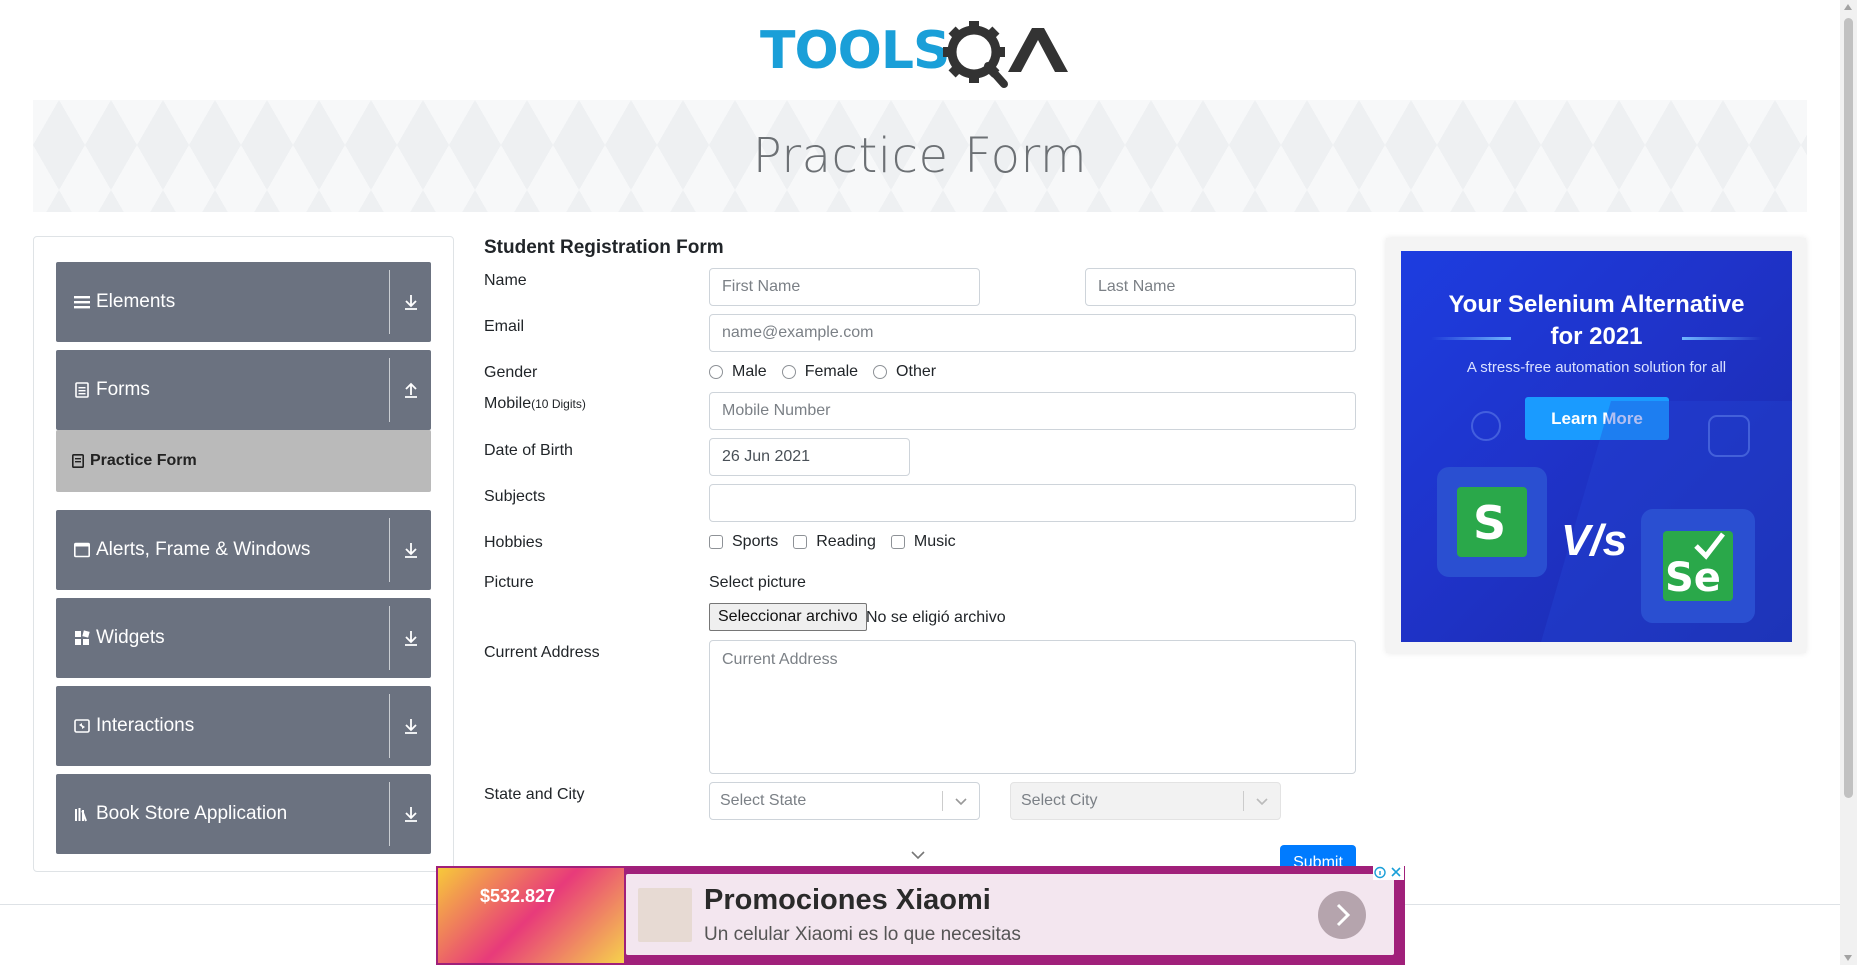 The width and height of the screenshot is (1857, 965). I want to click on hobbies-label: Hobbies, so click(513, 542).